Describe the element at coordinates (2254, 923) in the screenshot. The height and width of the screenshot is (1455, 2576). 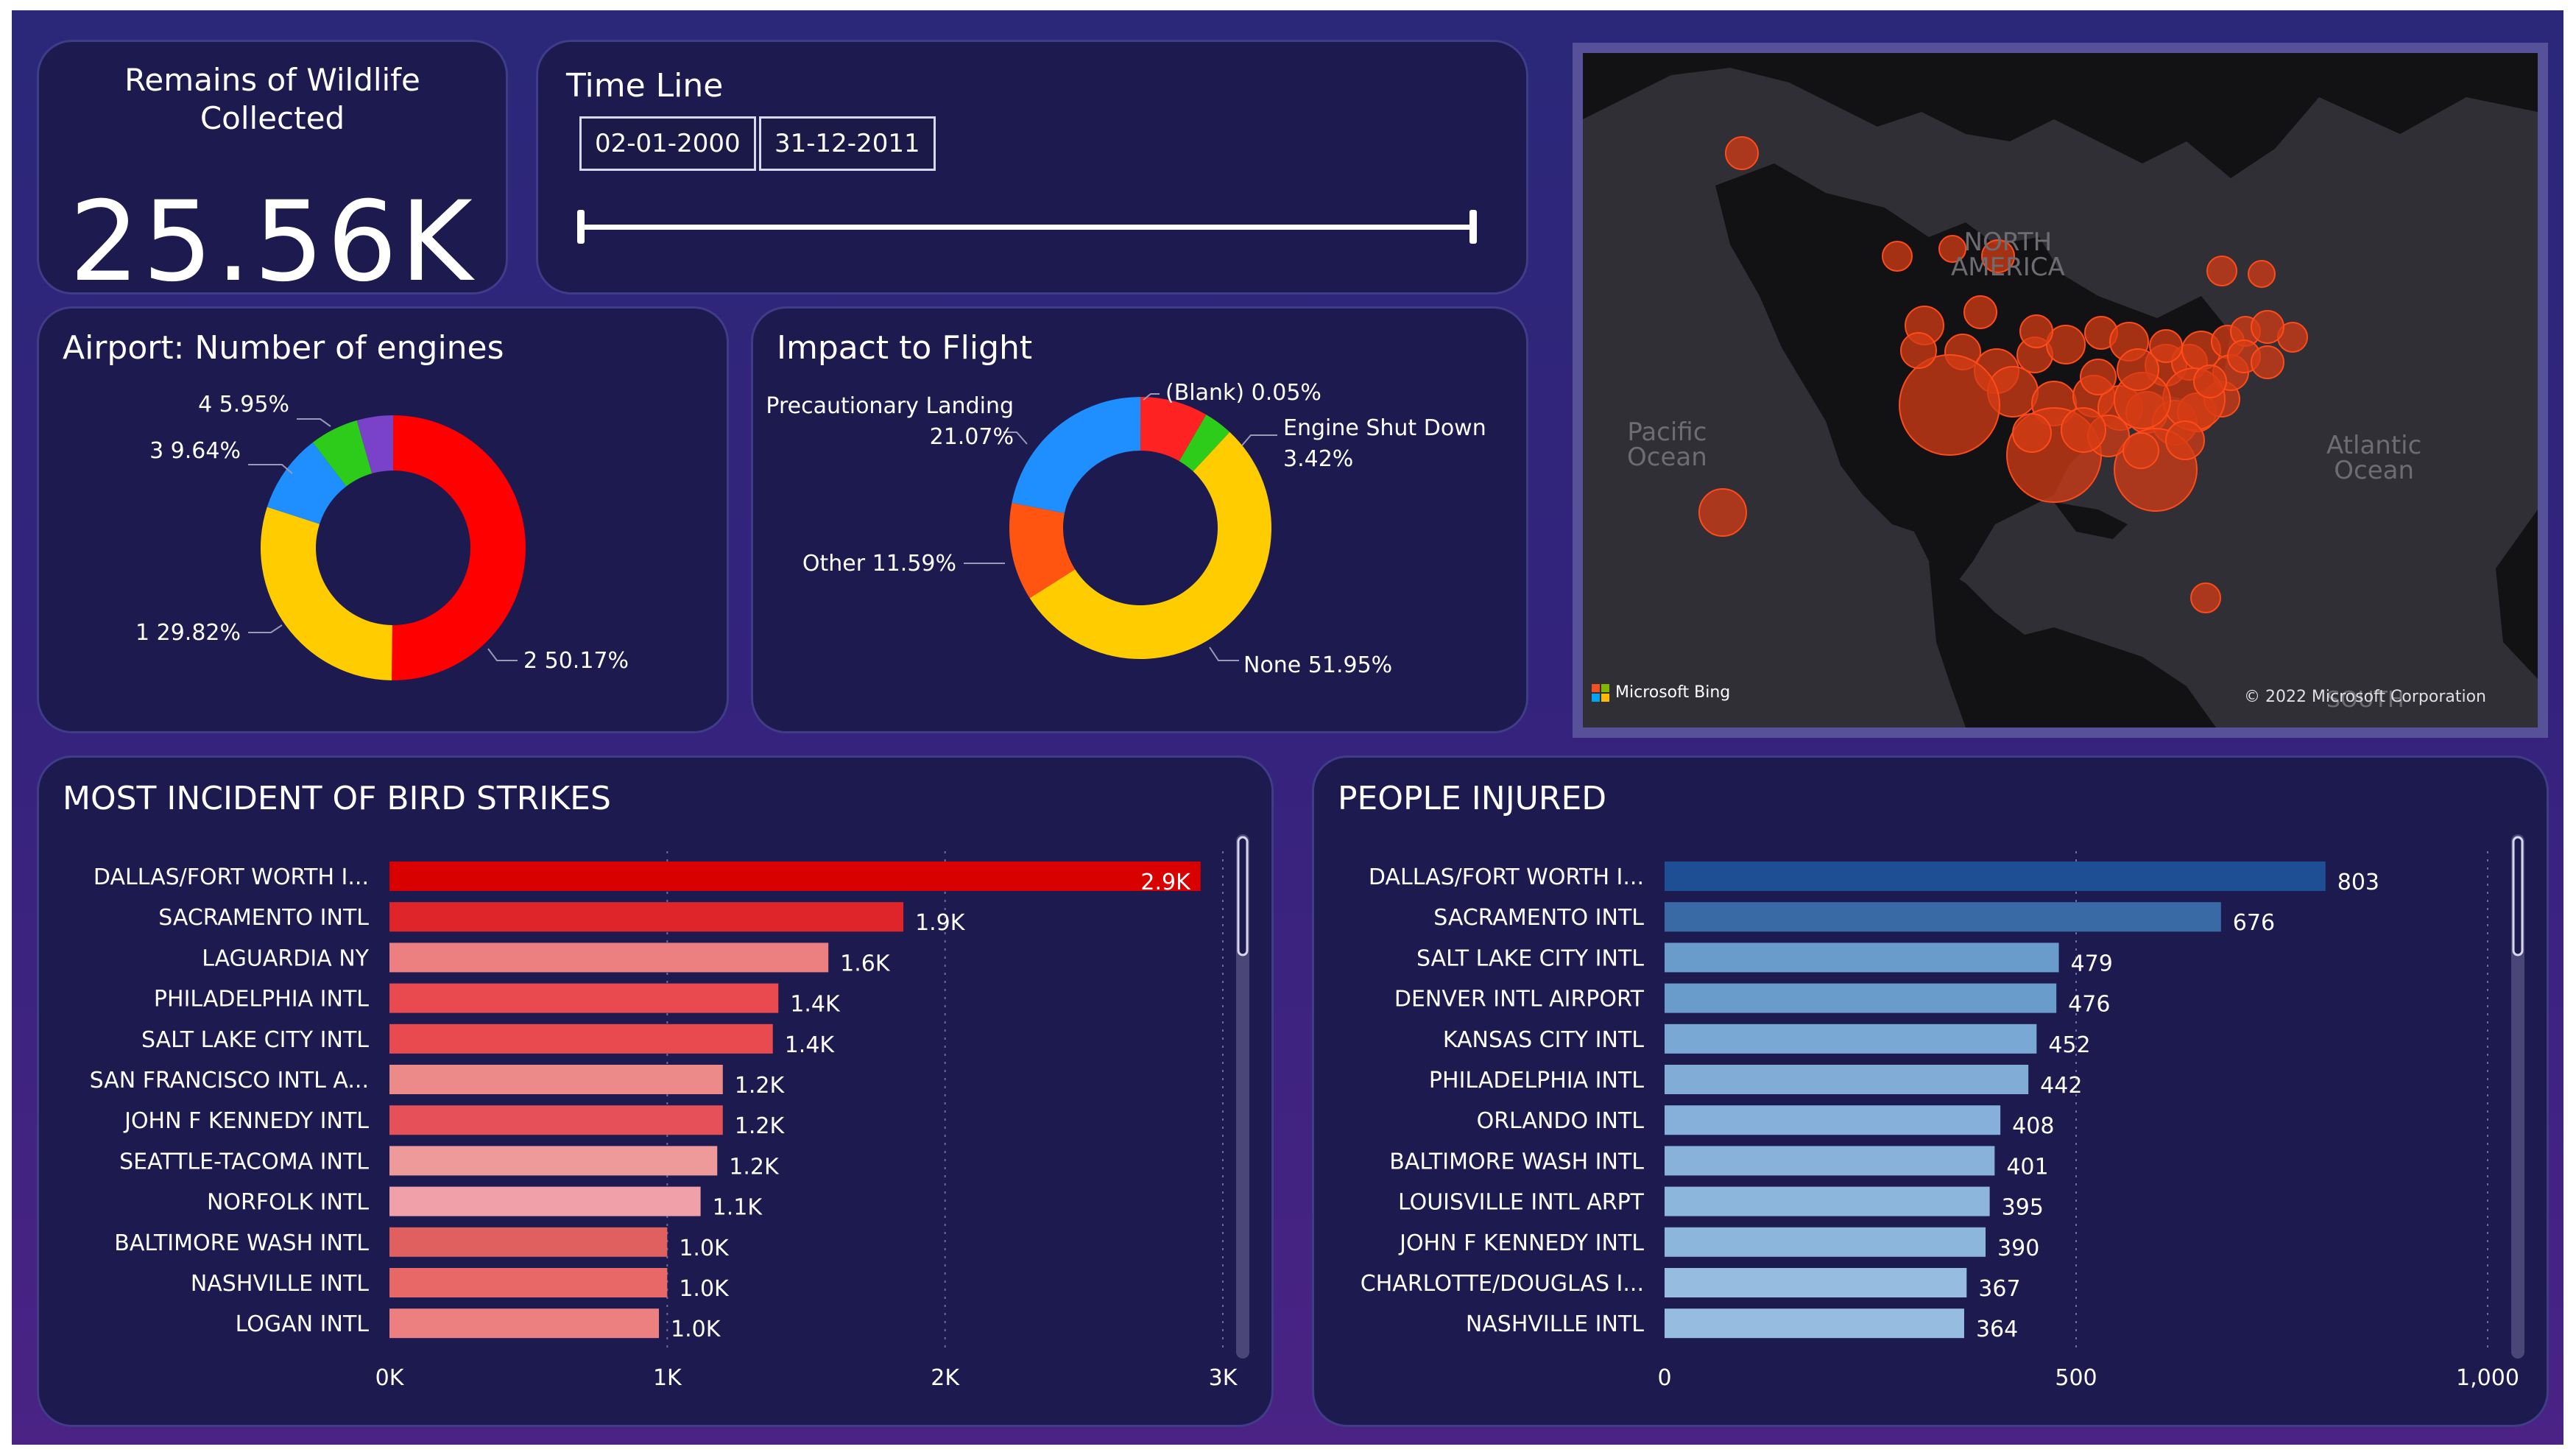
I see `injured-value-label: 676` at that location.